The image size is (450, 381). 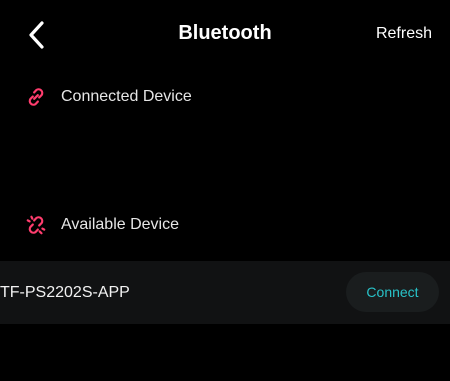 I want to click on available-device-label: Available Device, so click(x=120, y=224).